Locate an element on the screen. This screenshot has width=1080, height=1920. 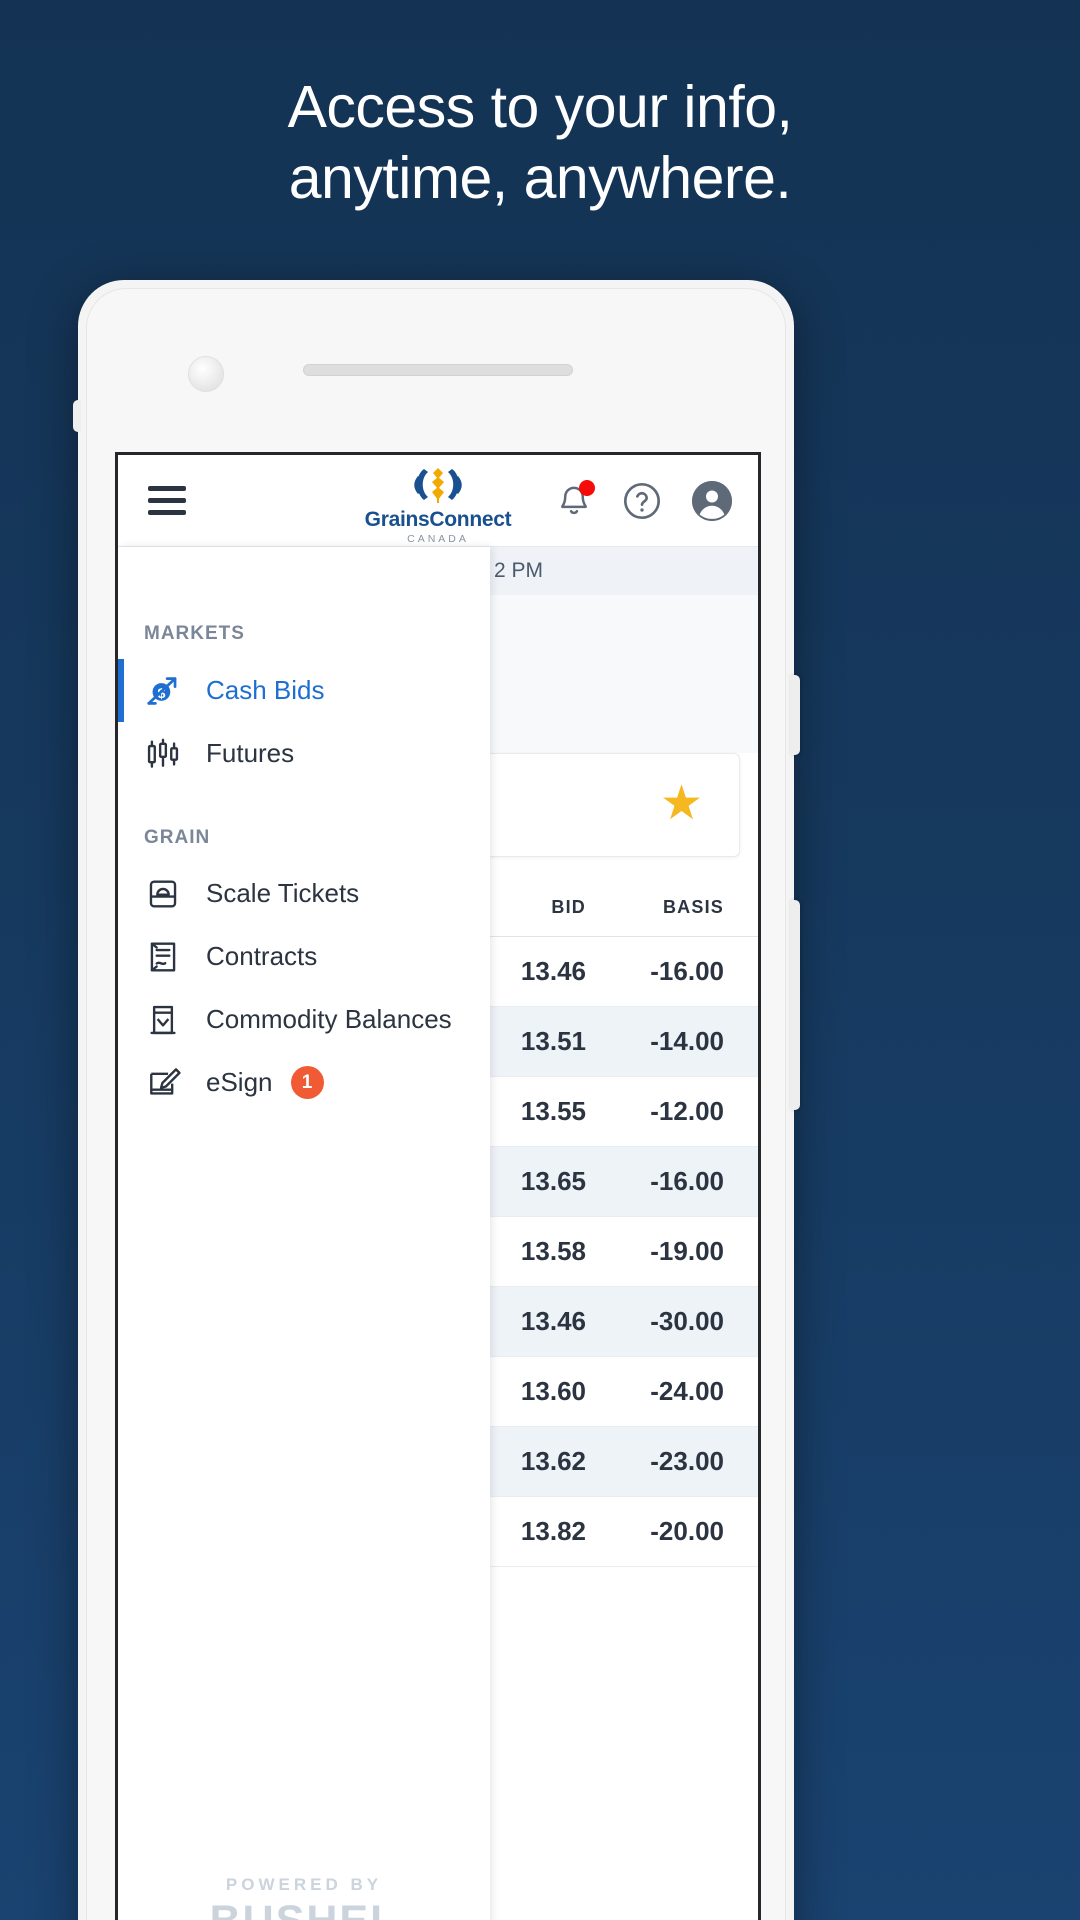
bids-filter-area is located at coordinates (624, 674).